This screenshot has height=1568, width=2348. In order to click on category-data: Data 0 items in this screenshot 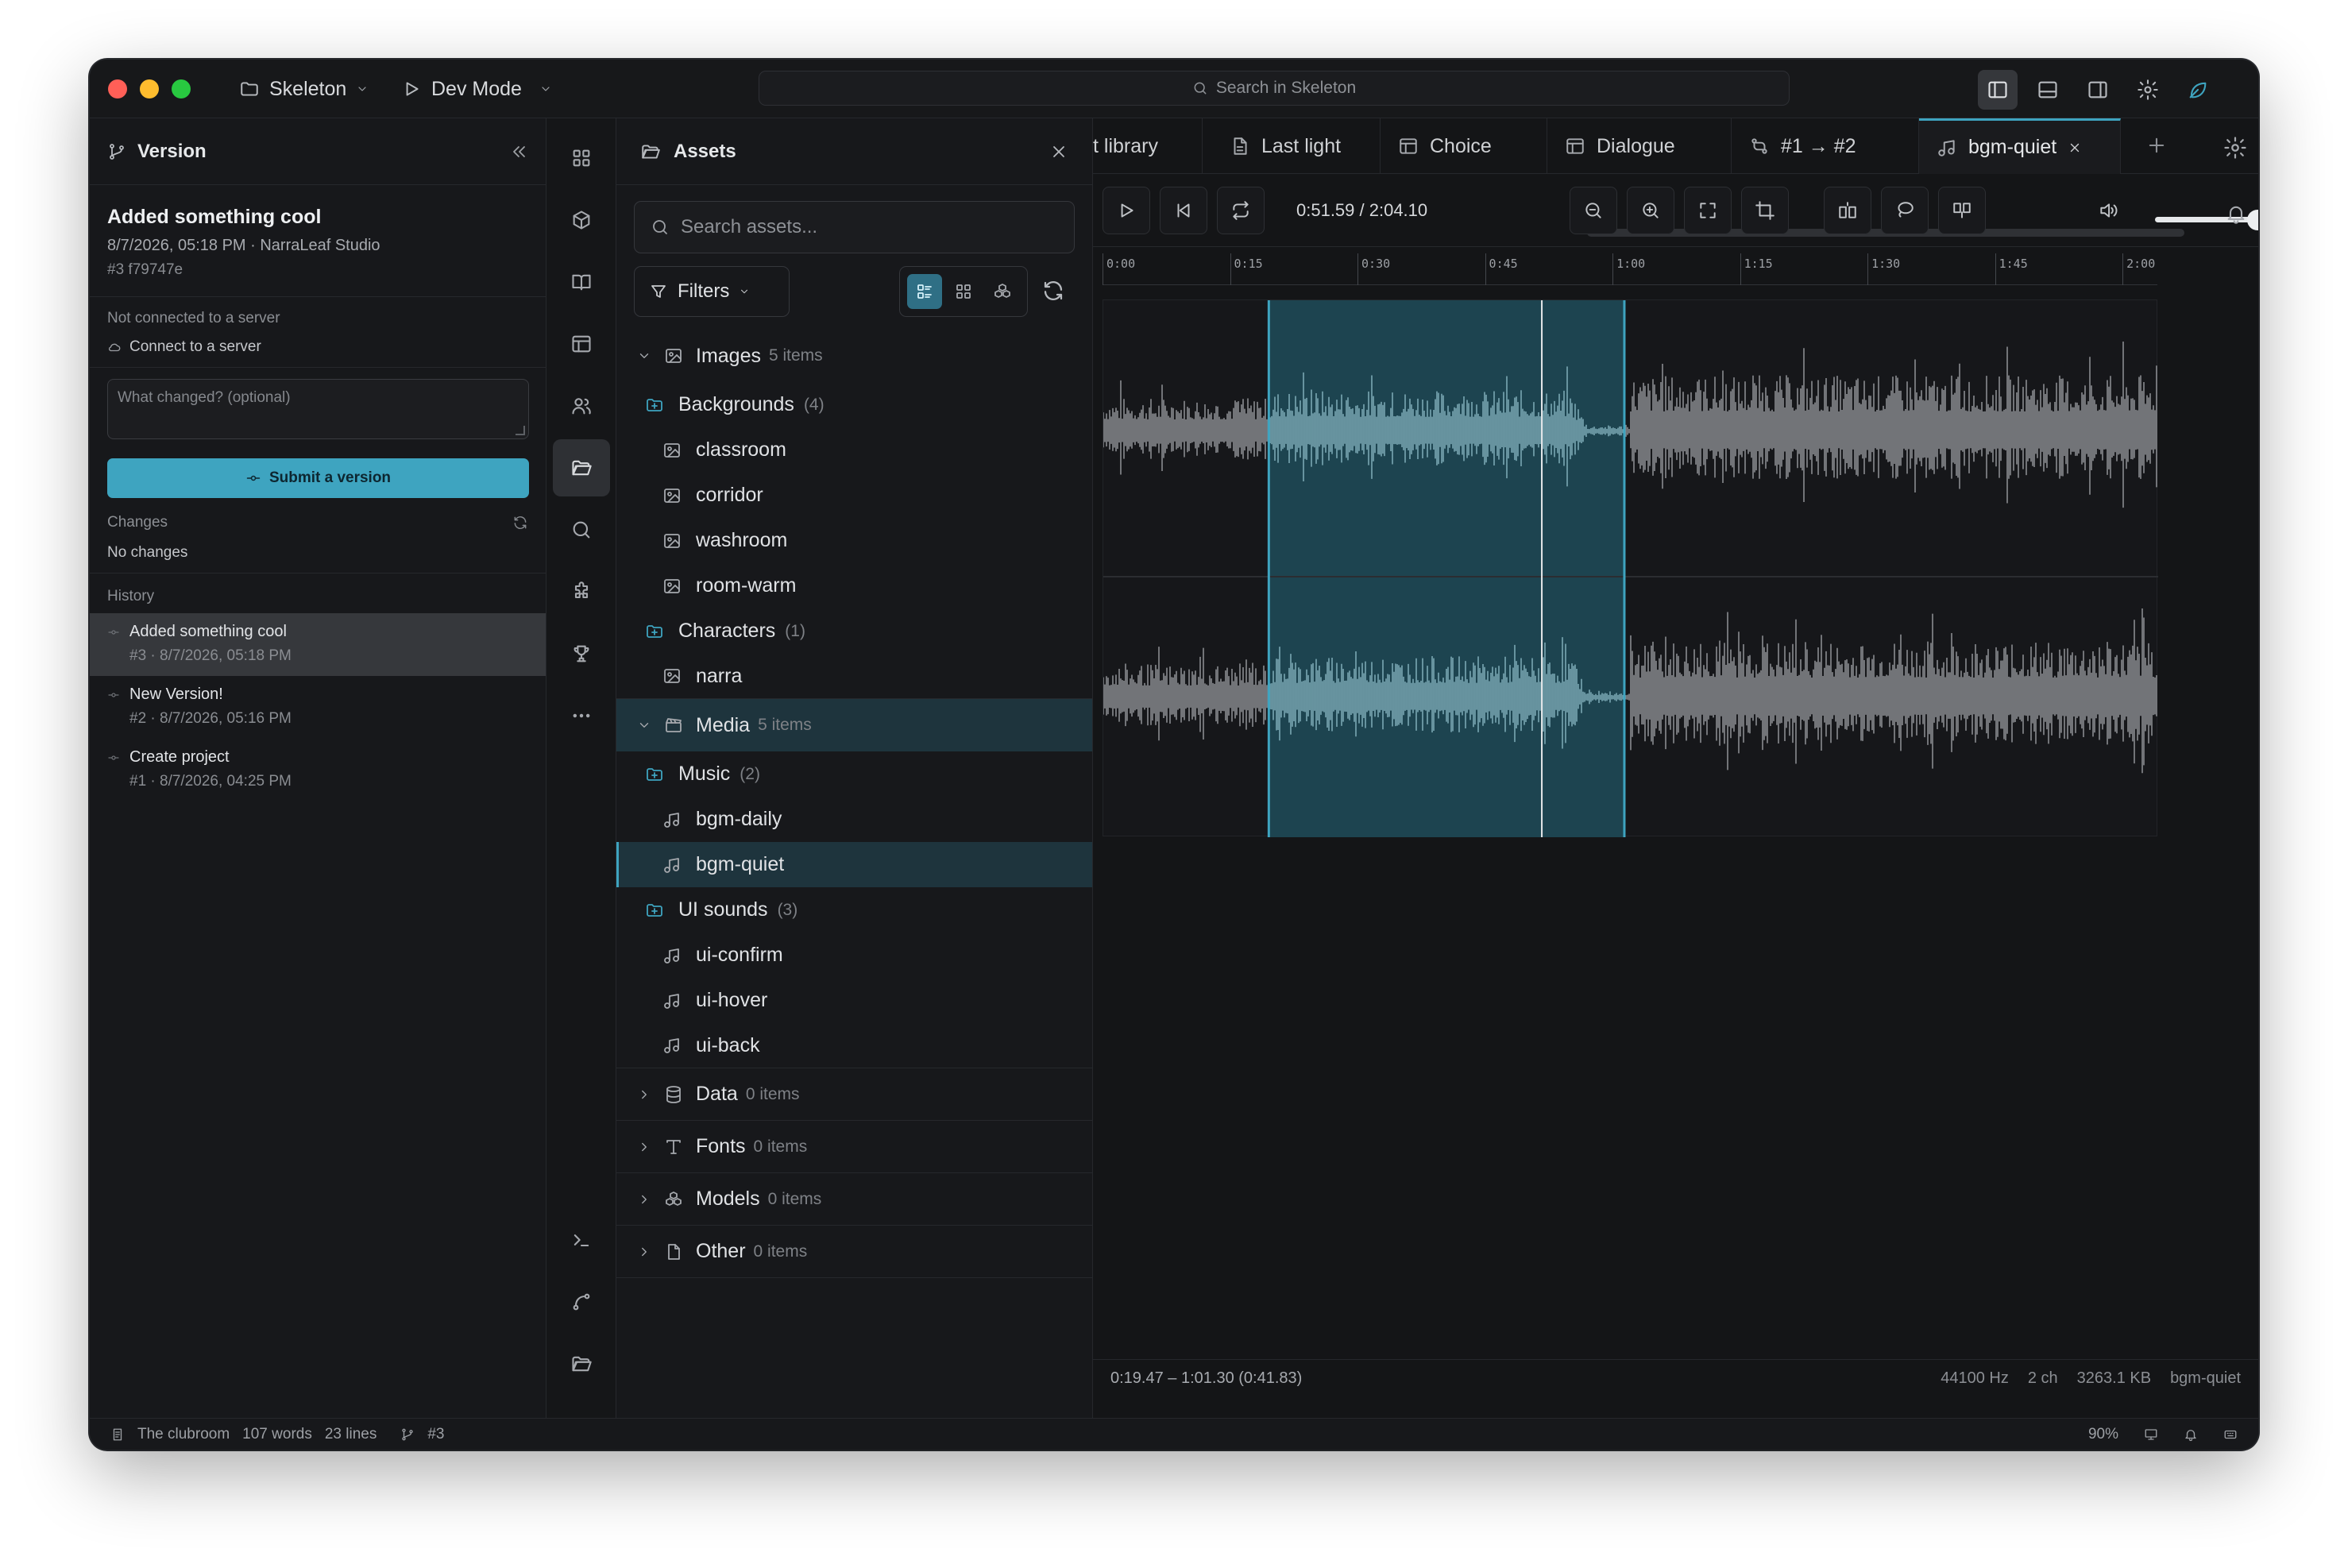, I will do `click(854, 1094)`.